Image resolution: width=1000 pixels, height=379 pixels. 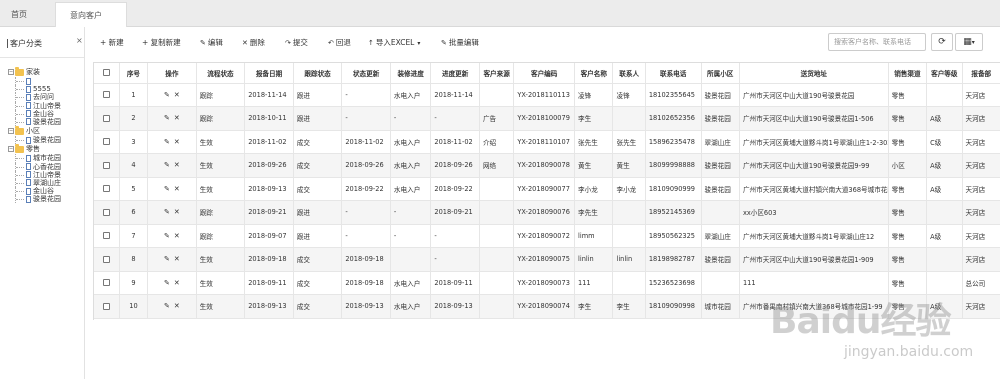 What do you see at coordinates (411, 73) in the screenshot?
I see `column-header: 装修进度` at bounding box center [411, 73].